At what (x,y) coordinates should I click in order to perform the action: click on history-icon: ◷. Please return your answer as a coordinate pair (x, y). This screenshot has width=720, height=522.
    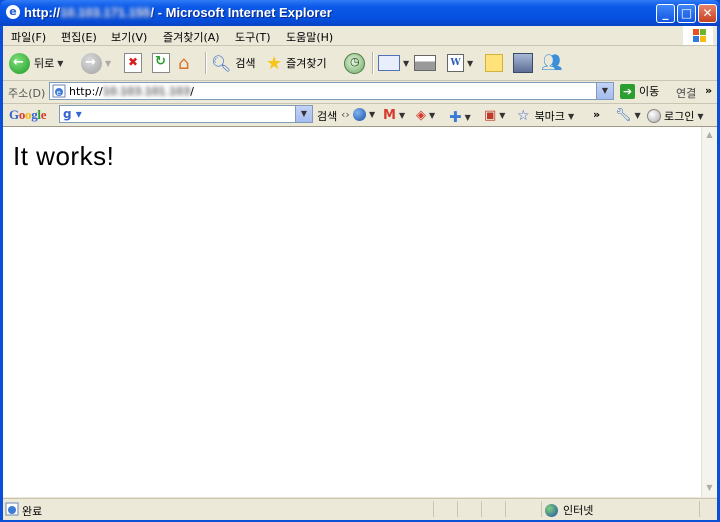
    Looking at the image, I should click on (354, 63).